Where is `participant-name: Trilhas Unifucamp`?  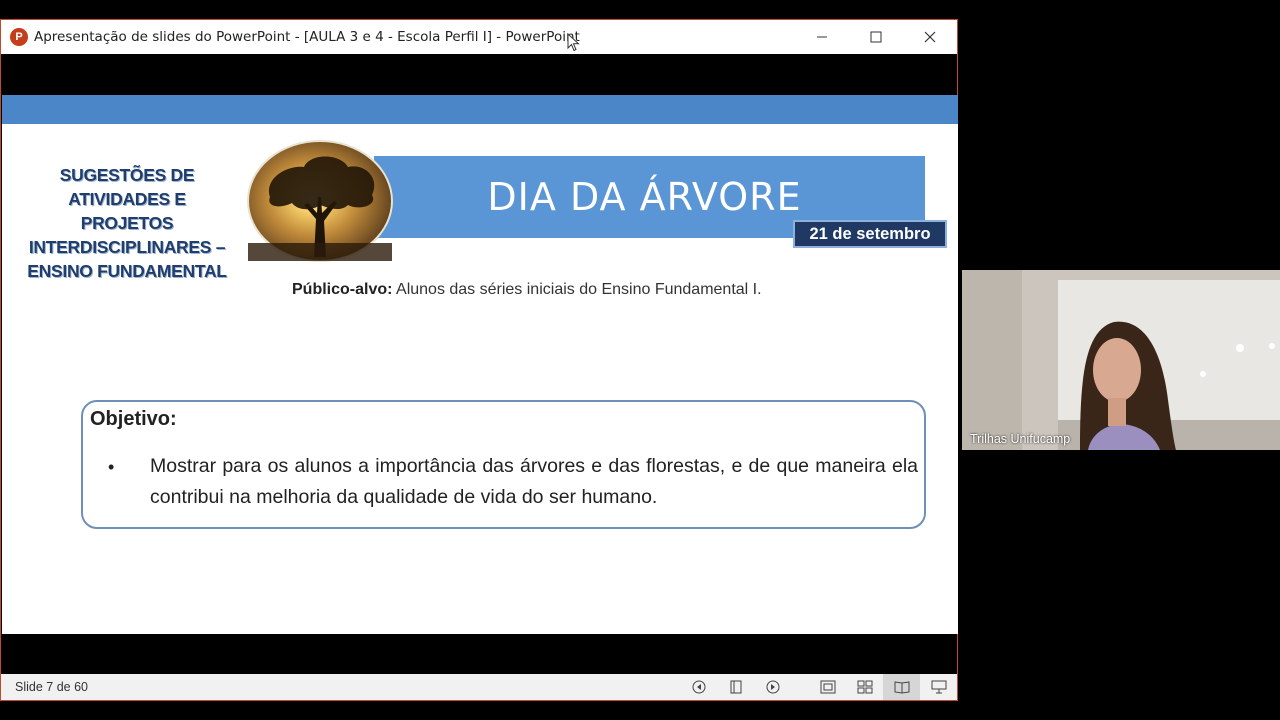
participant-name: Trilhas Unifucamp is located at coordinates (1020, 439).